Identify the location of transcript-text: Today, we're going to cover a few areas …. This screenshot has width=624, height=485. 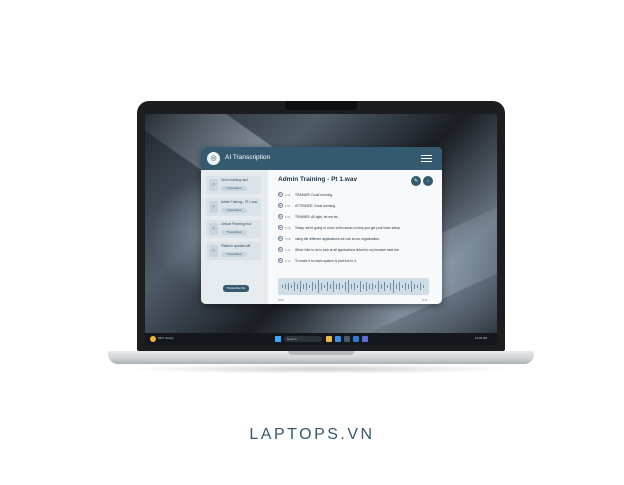
(347, 227).